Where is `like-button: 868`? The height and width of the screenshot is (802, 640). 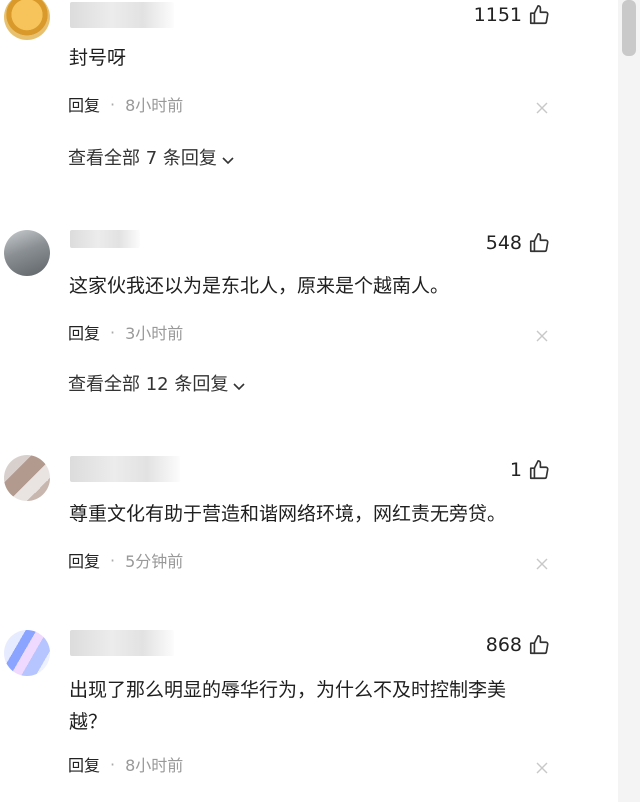
like-button: 868 is located at coordinates (518, 645).